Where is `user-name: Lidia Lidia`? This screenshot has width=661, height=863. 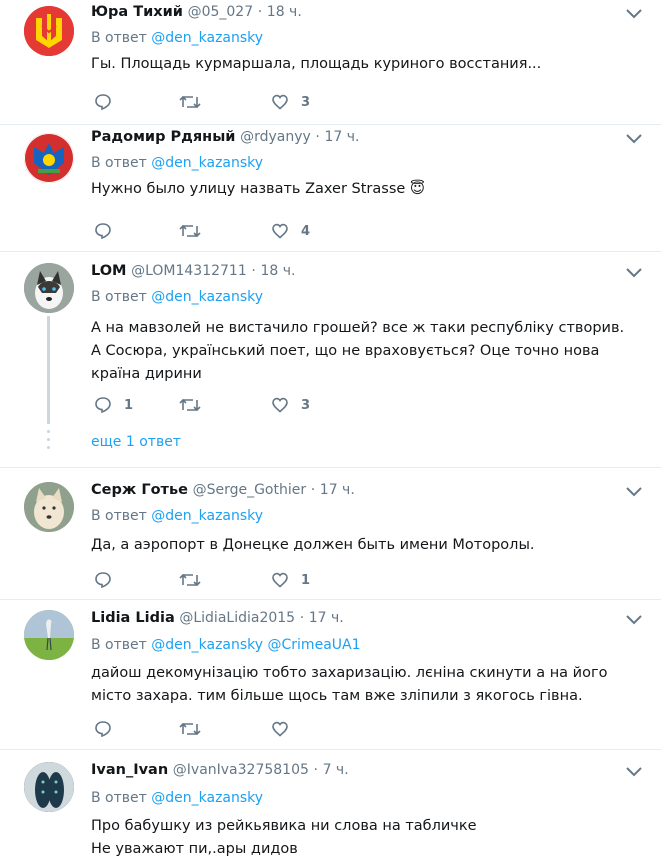
user-name: Lidia Lidia is located at coordinates (133, 618).